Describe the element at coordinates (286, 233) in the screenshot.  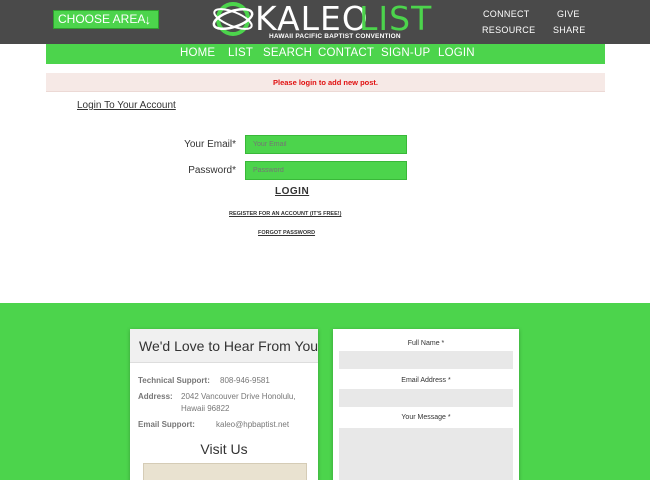
I see `forgot-password-link: FORGOT PASSWORD` at that location.